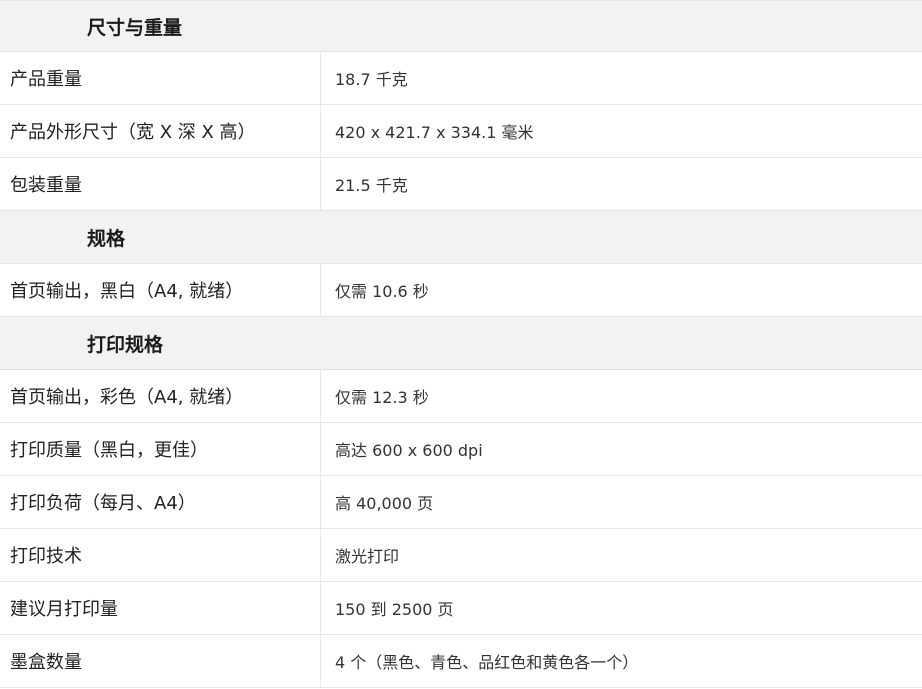 The width and height of the screenshot is (922, 689). What do you see at coordinates (160, 502) in the screenshot?
I see `spec-label: 打印负荷（每月、A4）` at bounding box center [160, 502].